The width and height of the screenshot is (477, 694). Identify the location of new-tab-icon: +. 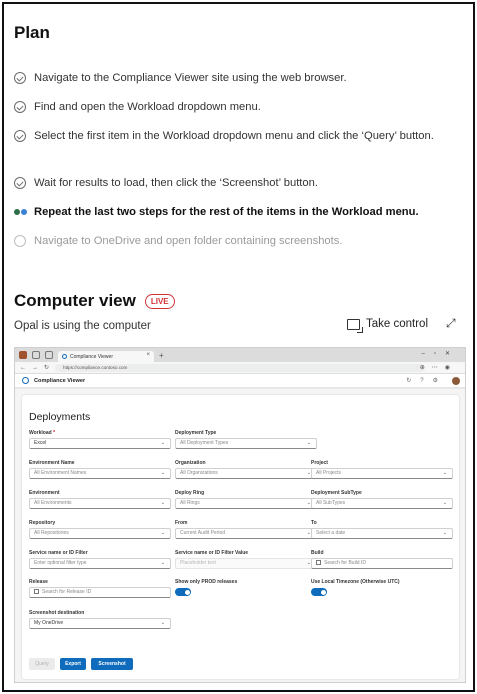
(161, 355).